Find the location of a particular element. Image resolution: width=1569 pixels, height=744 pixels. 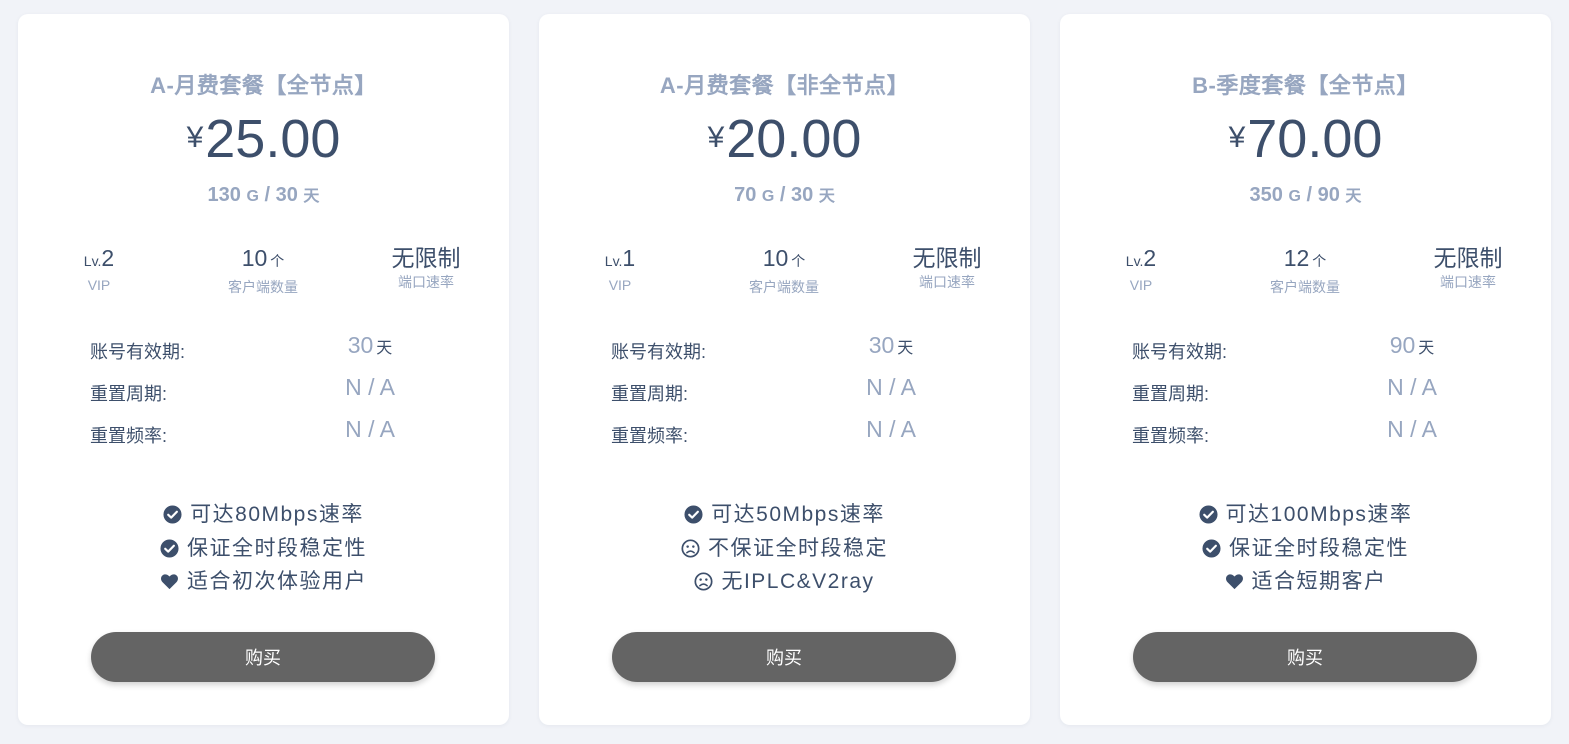

quota-amount: 350 is located at coordinates (1266, 195).